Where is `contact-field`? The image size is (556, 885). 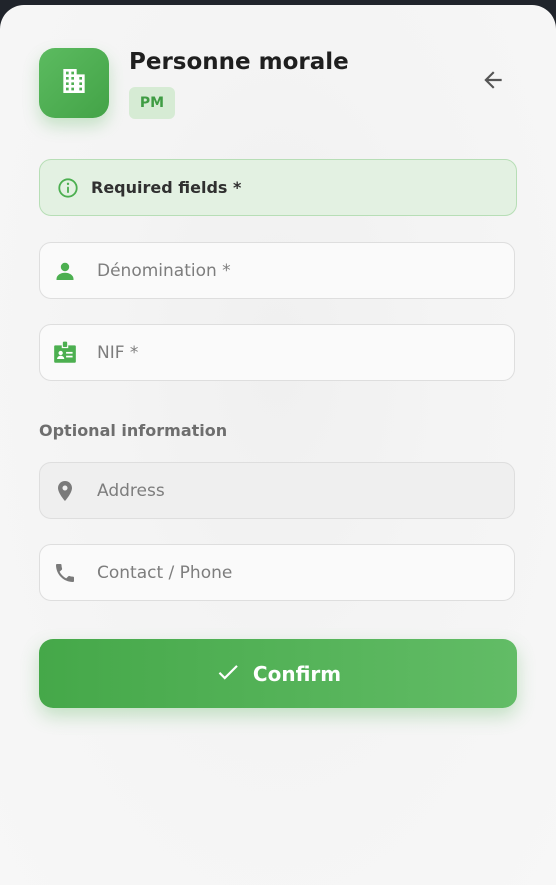 contact-field is located at coordinates (277, 572).